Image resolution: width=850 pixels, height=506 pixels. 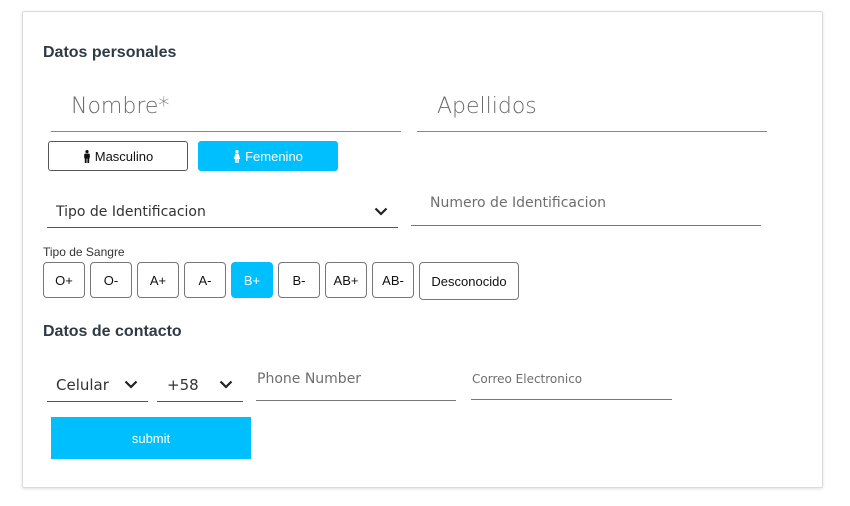 I want to click on contact-data-title: Datos de contacto, so click(x=112, y=331).